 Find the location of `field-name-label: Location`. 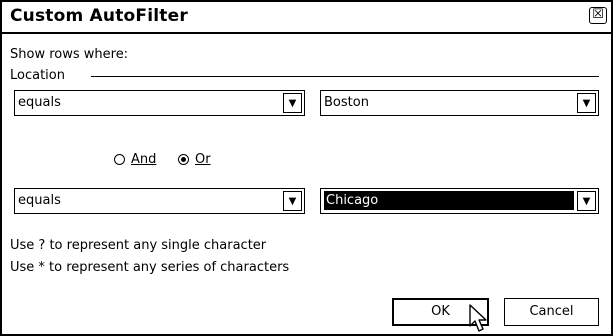

field-name-label: Location is located at coordinates (37, 75).